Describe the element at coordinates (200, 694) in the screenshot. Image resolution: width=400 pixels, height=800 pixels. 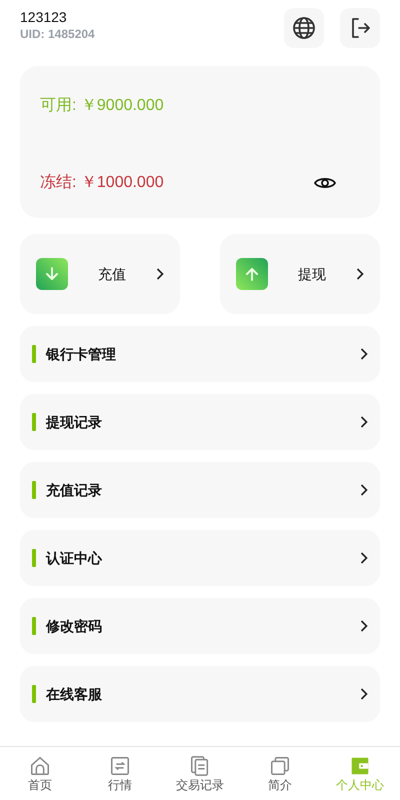
I see `menu-item: 在线客服` at that location.